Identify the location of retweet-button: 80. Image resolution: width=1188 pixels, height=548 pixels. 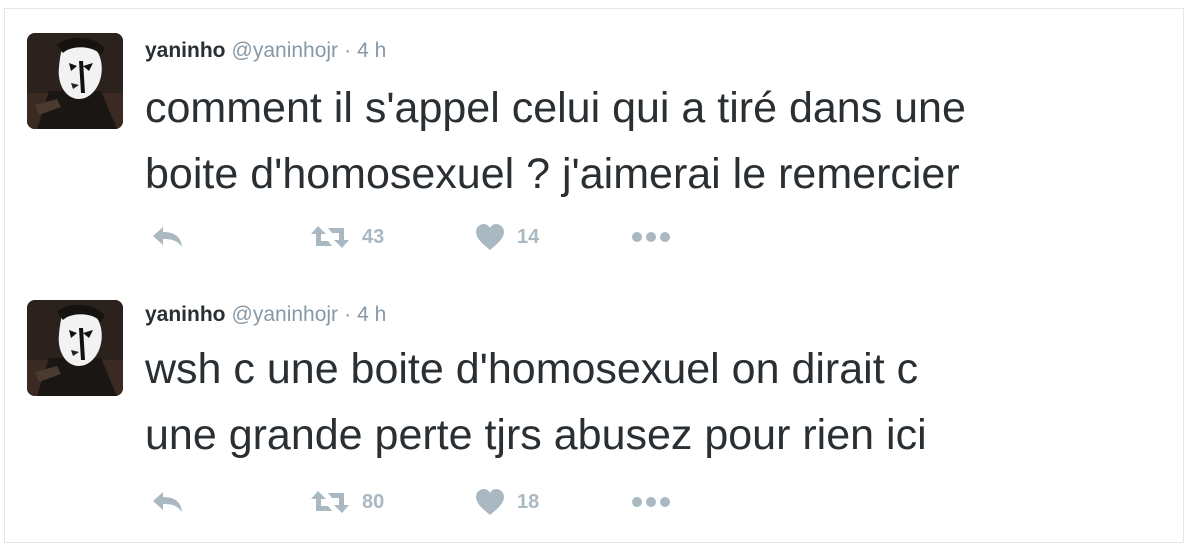
(347, 502).